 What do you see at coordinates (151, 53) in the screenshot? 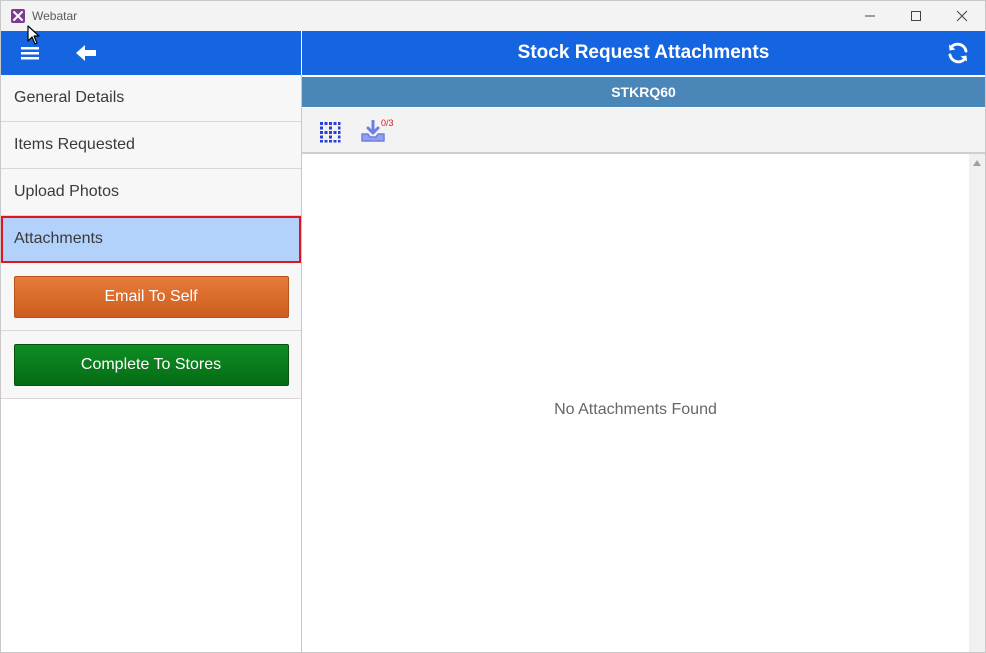
I see `sidebar-header` at bounding box center [151, 53].